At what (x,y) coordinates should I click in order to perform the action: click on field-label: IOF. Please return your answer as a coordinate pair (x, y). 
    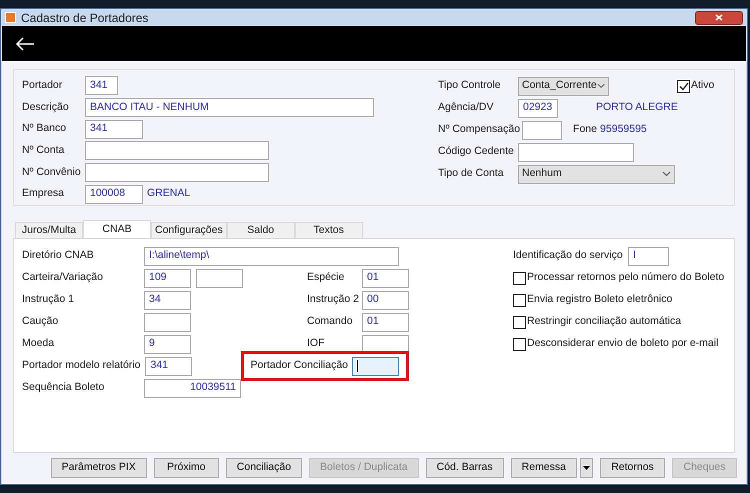
    Looking at the image, I should click on (315, 344).